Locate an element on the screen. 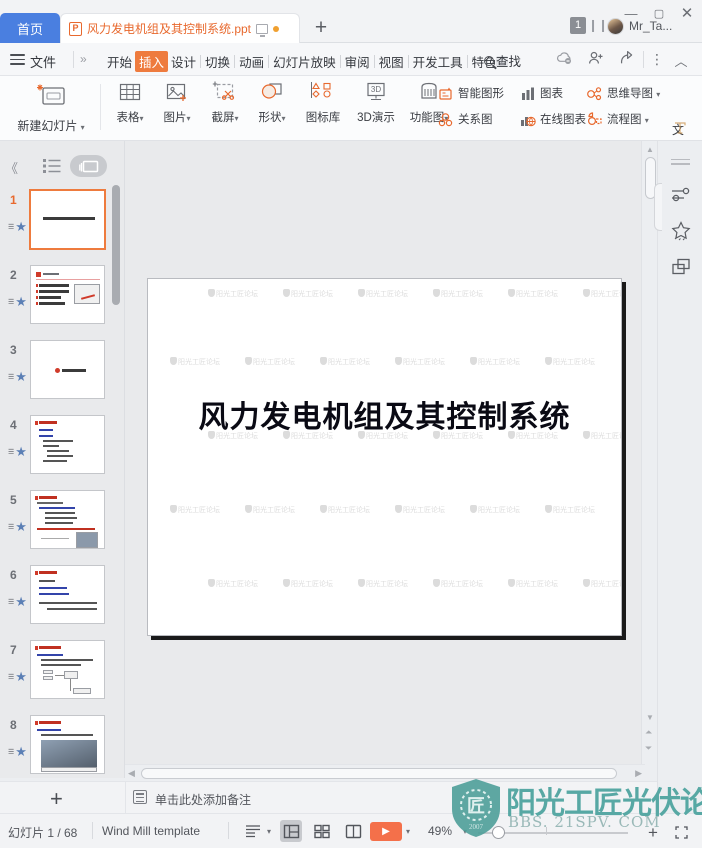 Image resolution: width=702 pixels, height=848 pixels. tab-review: 审阅 is located at coordinates (357, 61).